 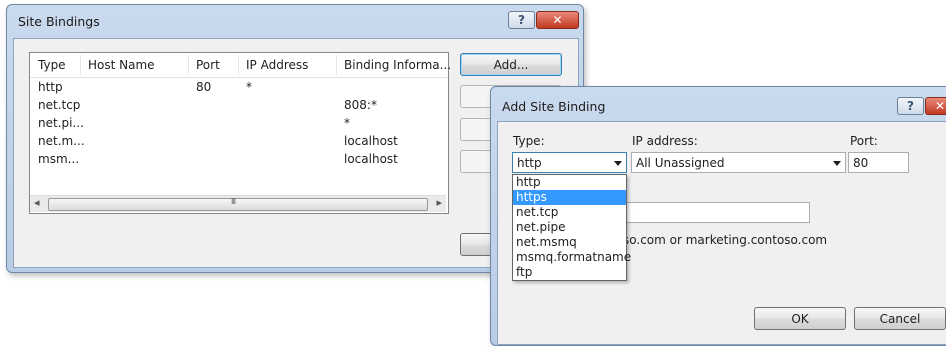 I want to click on scroll-right-icon: ▸, so click(x=439, y=202).